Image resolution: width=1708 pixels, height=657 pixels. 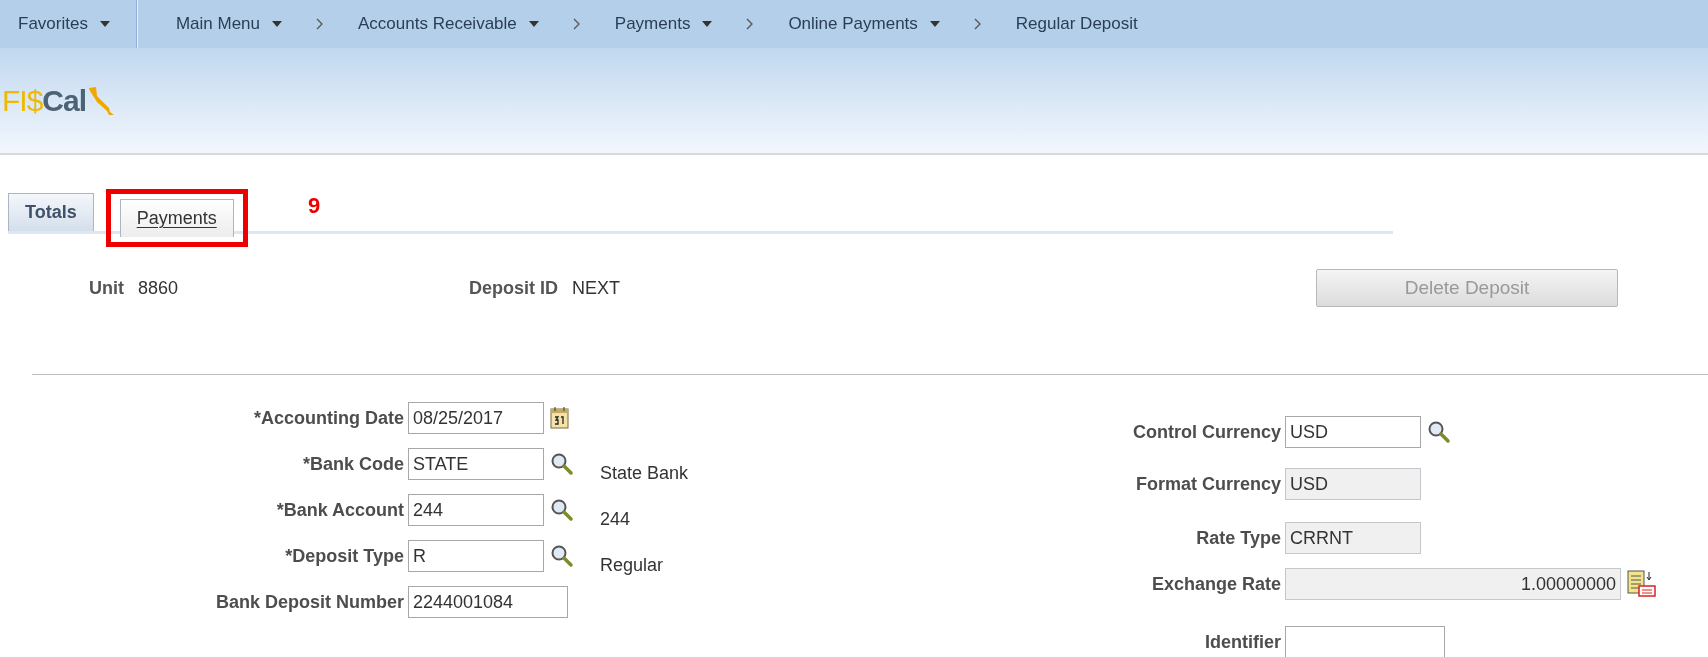 I want to click on breadcrumb-link: Online Payments, so click(x=864, y=24).